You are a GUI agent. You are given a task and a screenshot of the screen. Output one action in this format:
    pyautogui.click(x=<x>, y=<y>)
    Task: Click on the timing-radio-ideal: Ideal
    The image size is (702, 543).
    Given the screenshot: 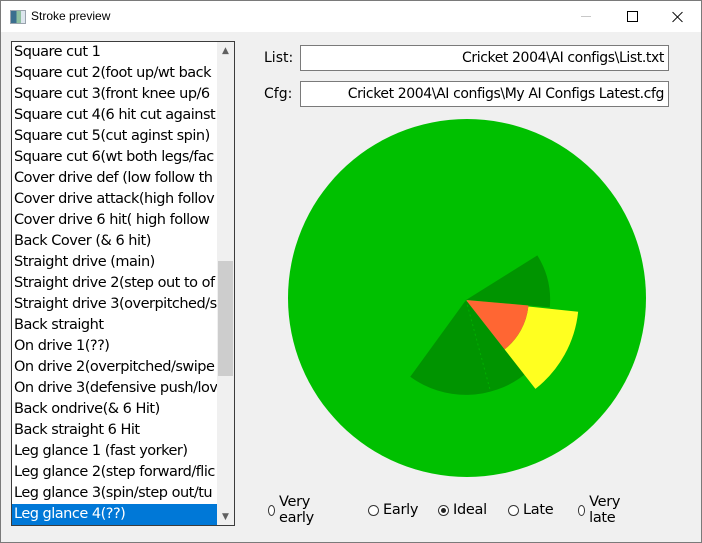 What is the action you would take?
    pyautogui.click(x=462, y=510)
    